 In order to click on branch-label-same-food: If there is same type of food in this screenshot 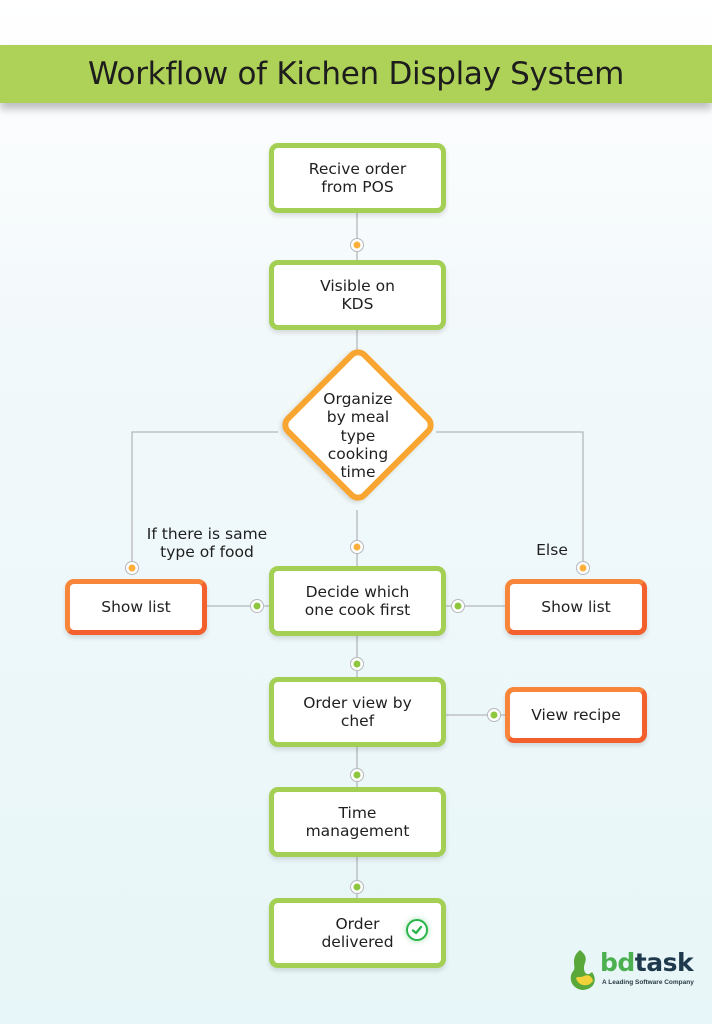, I will do `click(207, 543)`.